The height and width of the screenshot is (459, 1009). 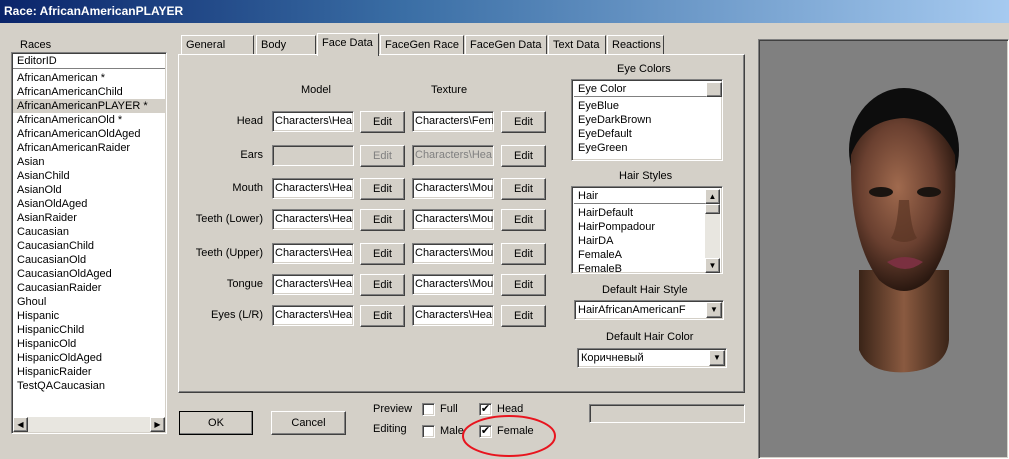 I want to click on teeth-upper-texture-edit-button: Edit, so click(x=523, y=254).